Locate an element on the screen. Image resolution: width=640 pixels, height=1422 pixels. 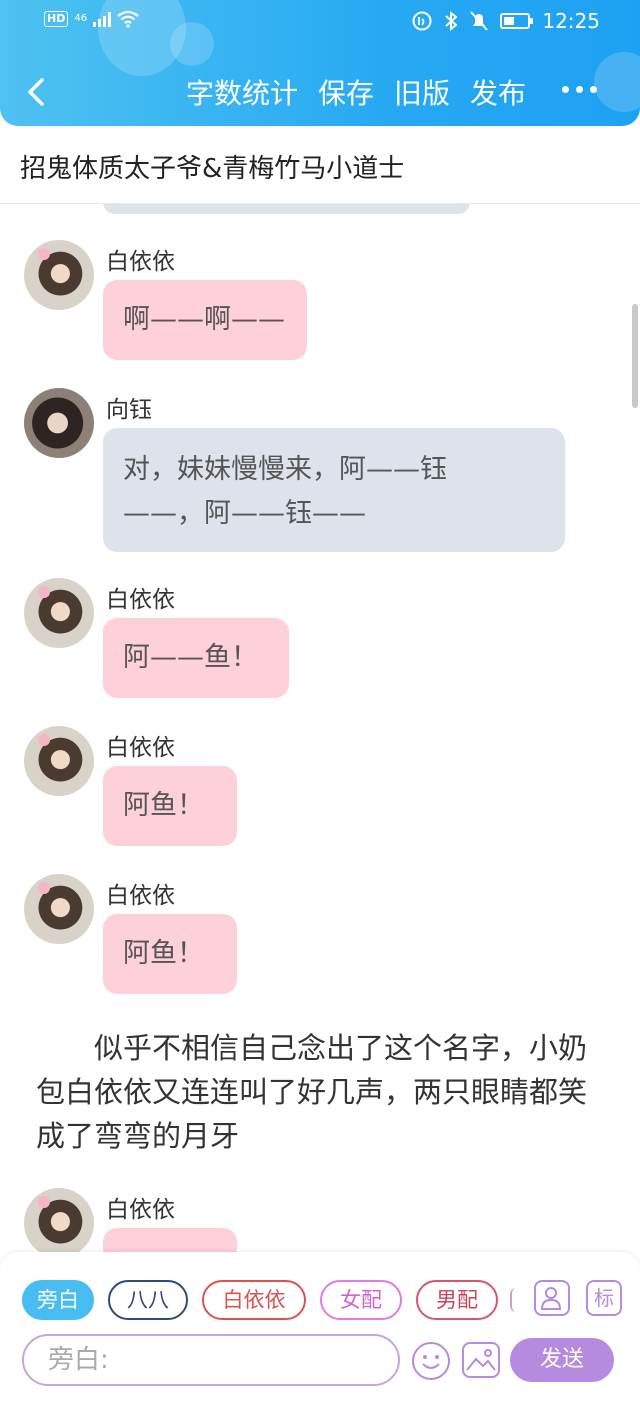
tag-button: 标 is located at coordinates (604, 1298).